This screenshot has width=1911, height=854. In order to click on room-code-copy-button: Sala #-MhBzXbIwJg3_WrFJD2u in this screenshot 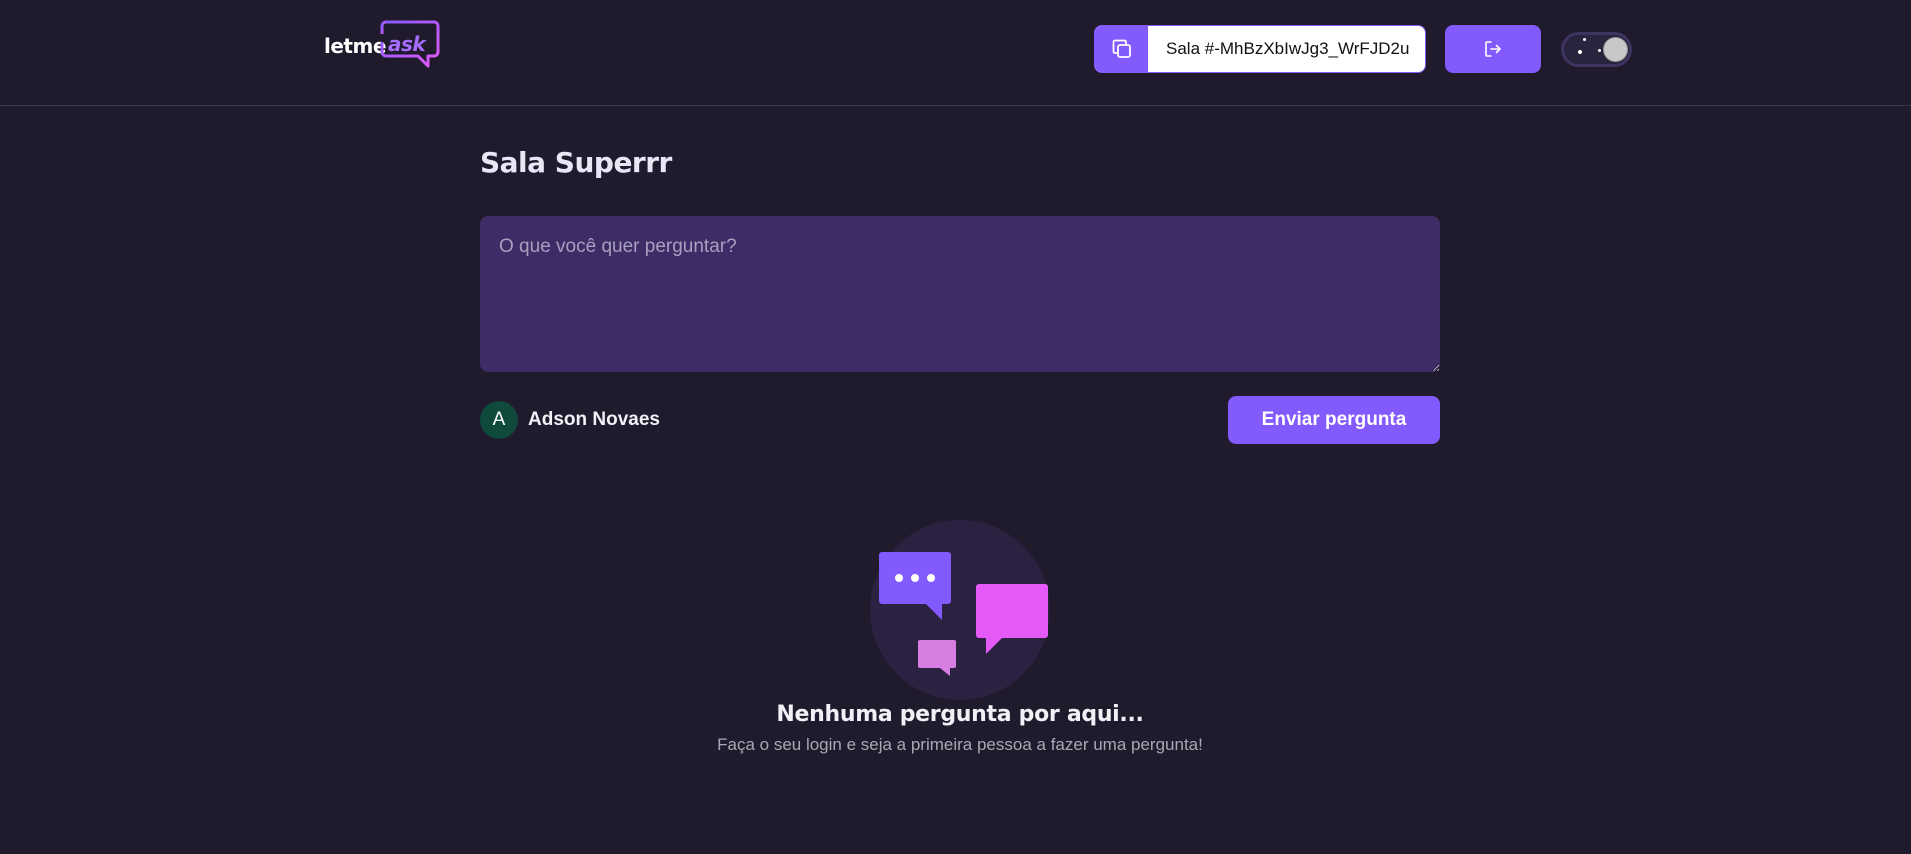, I will do `click(1260, 49)`.